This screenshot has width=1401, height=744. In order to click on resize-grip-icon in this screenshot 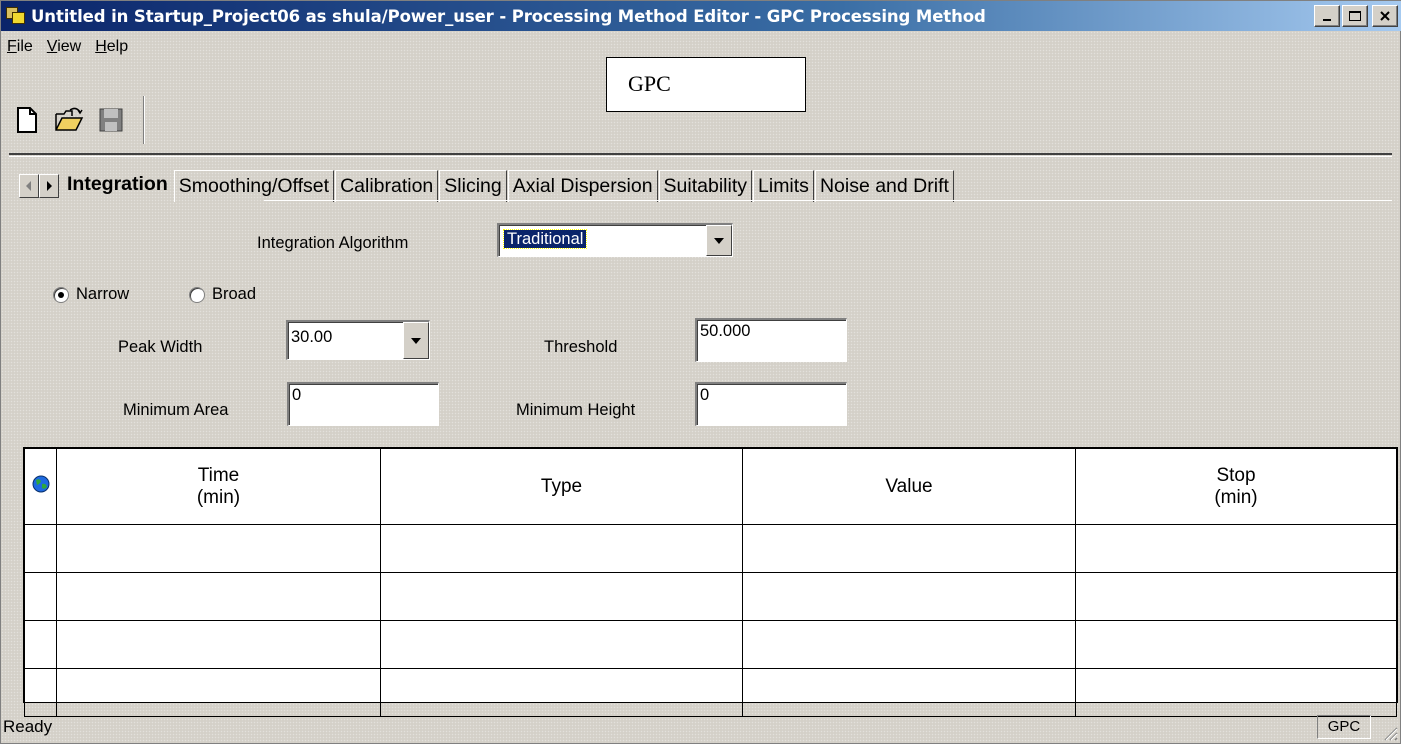, I will do `click(1390, 733)`.